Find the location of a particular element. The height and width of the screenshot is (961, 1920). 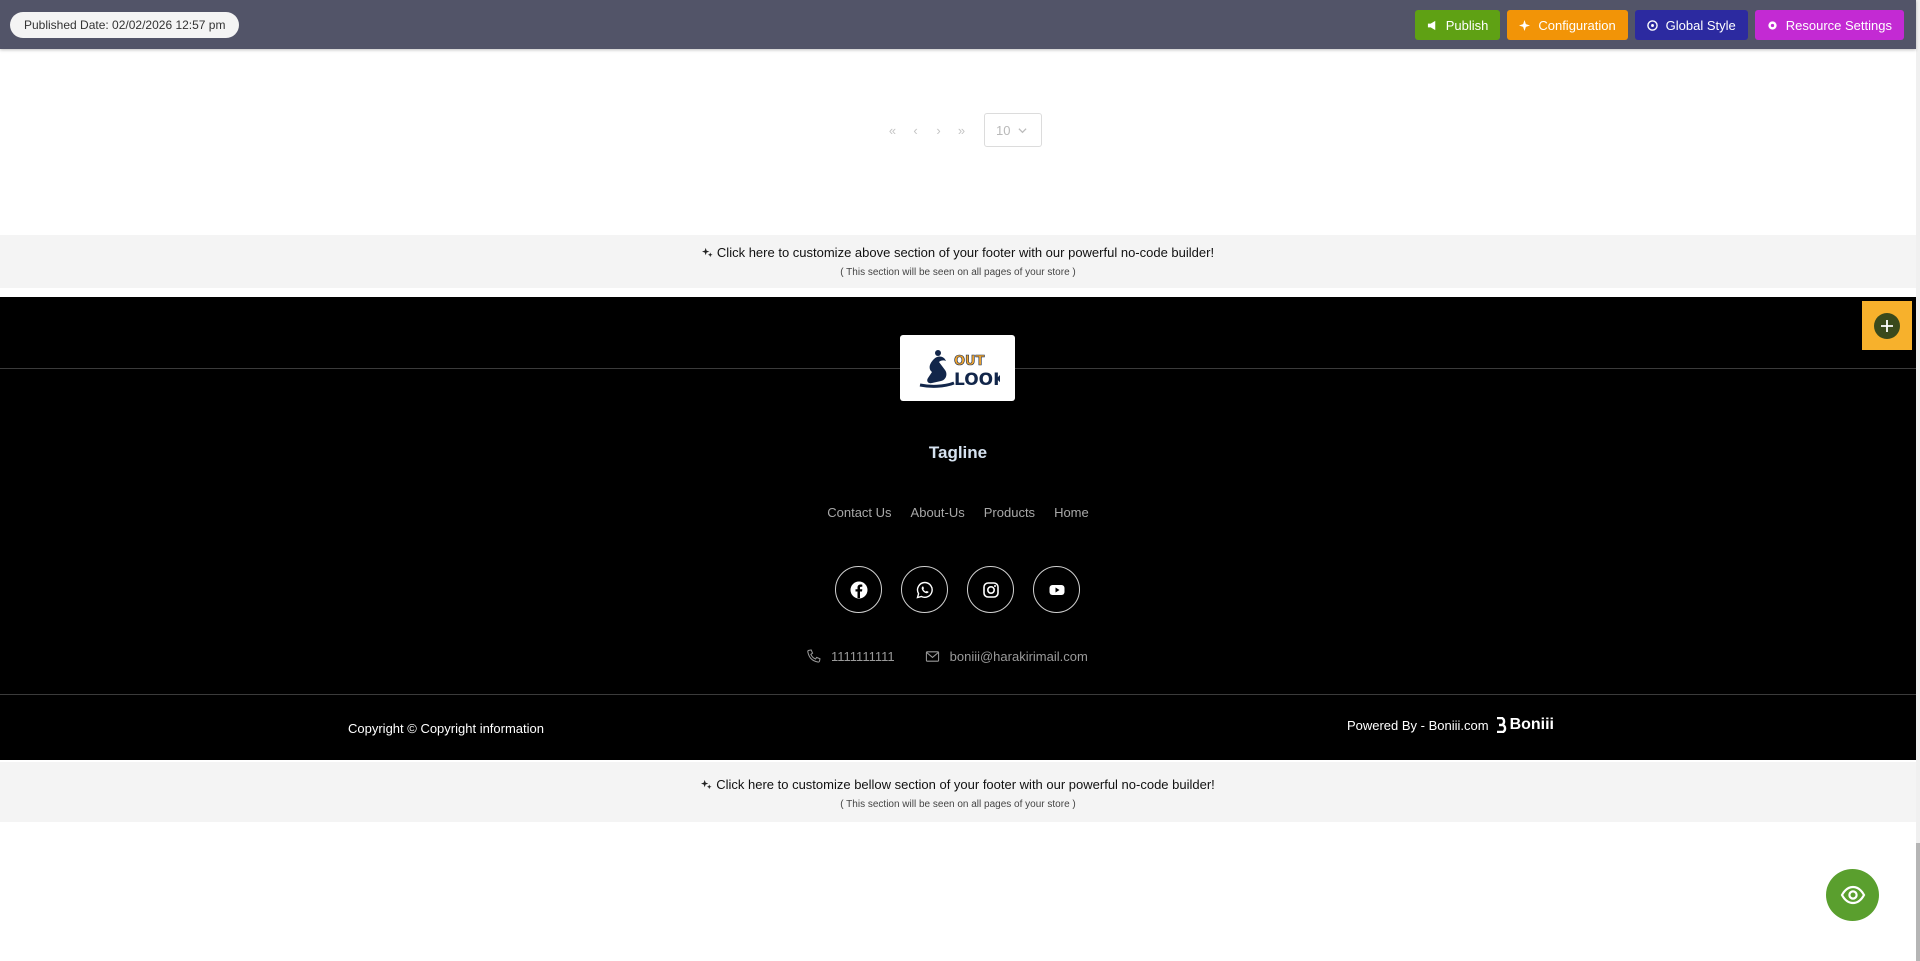

email-contact: boniii@harakirimail.com is located at coordinates (1006, 656).